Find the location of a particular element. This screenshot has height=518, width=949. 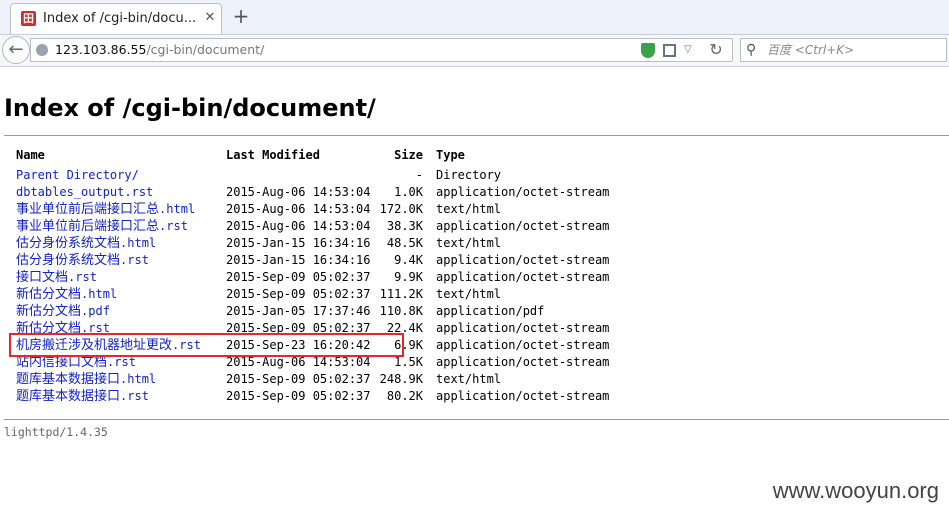

watermark: www.wooyun.org is located at coordinates (855, 490).